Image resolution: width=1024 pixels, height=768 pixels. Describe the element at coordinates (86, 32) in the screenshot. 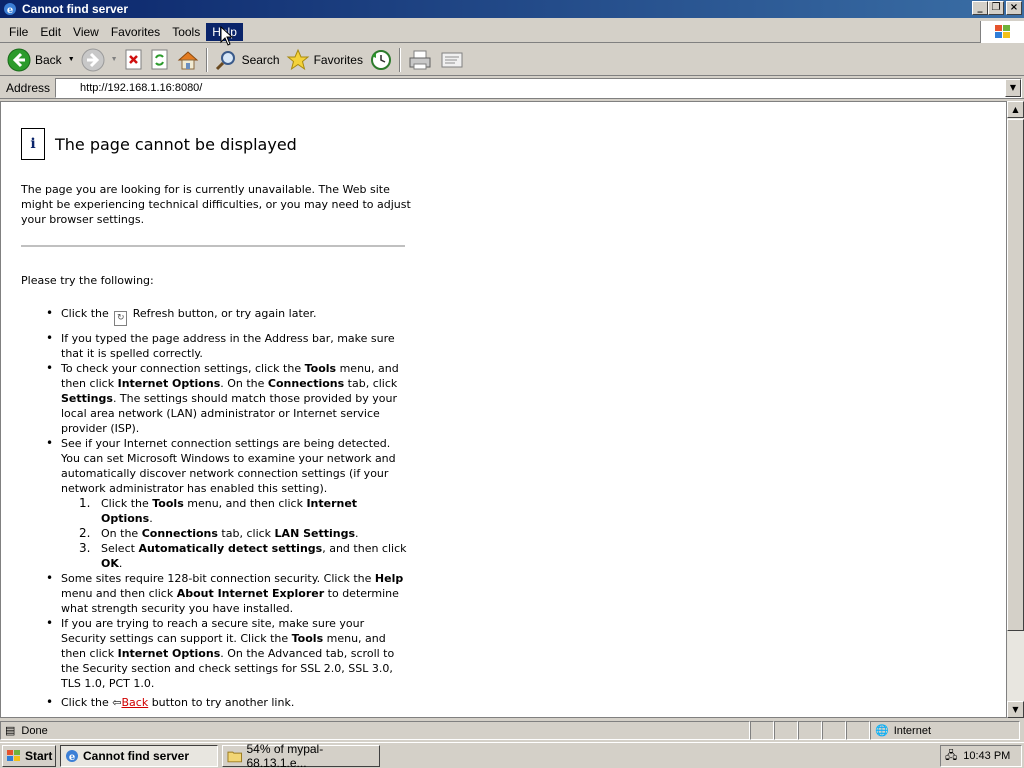

I see `menu-view: View` at that location.